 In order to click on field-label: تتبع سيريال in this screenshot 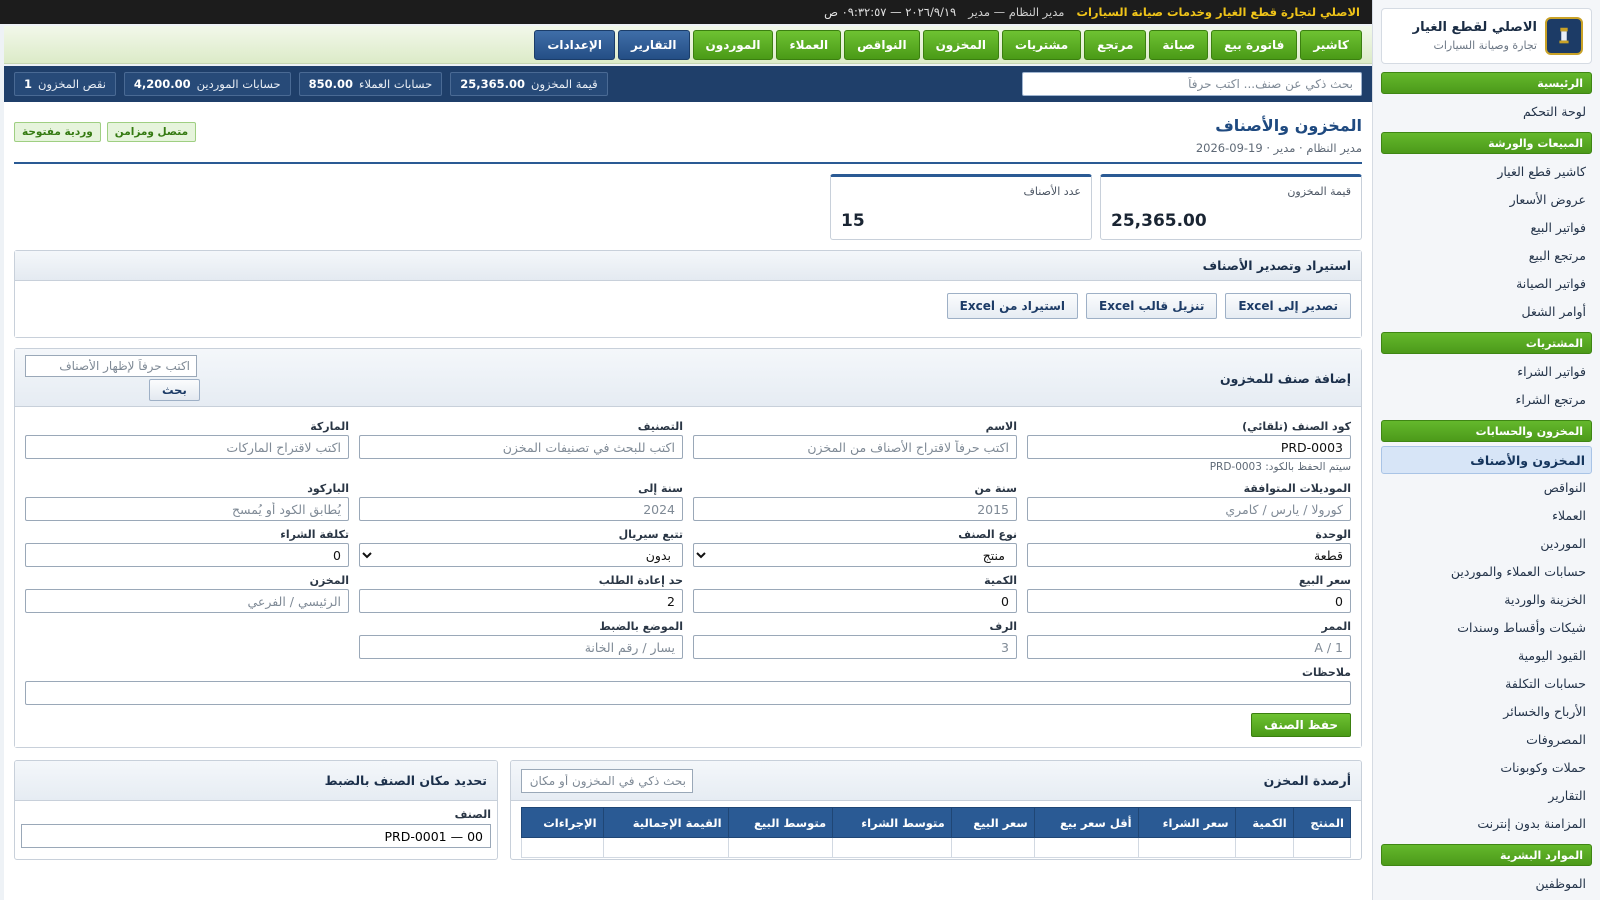, I will do `click(650, 534)`.